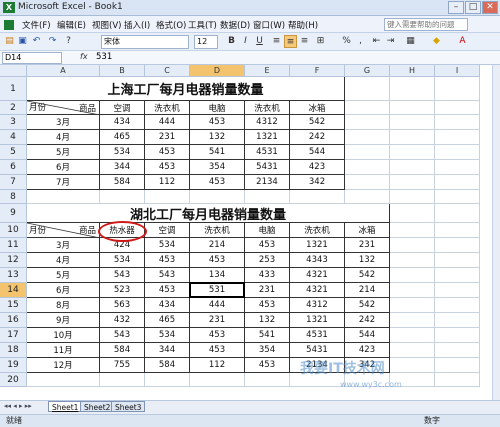 The height and width of the screenshot is (427, 500). I want to click on table2-header-cell: 空调, so click(167, 230).